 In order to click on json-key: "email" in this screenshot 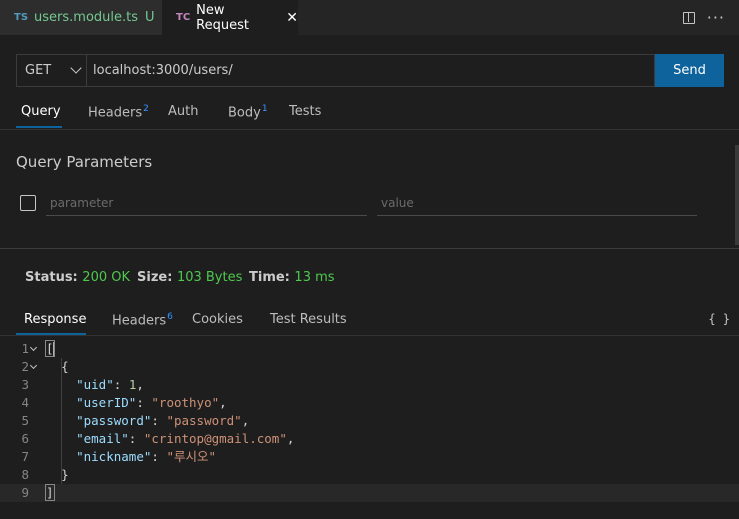, I will do `click(102, 438)`.